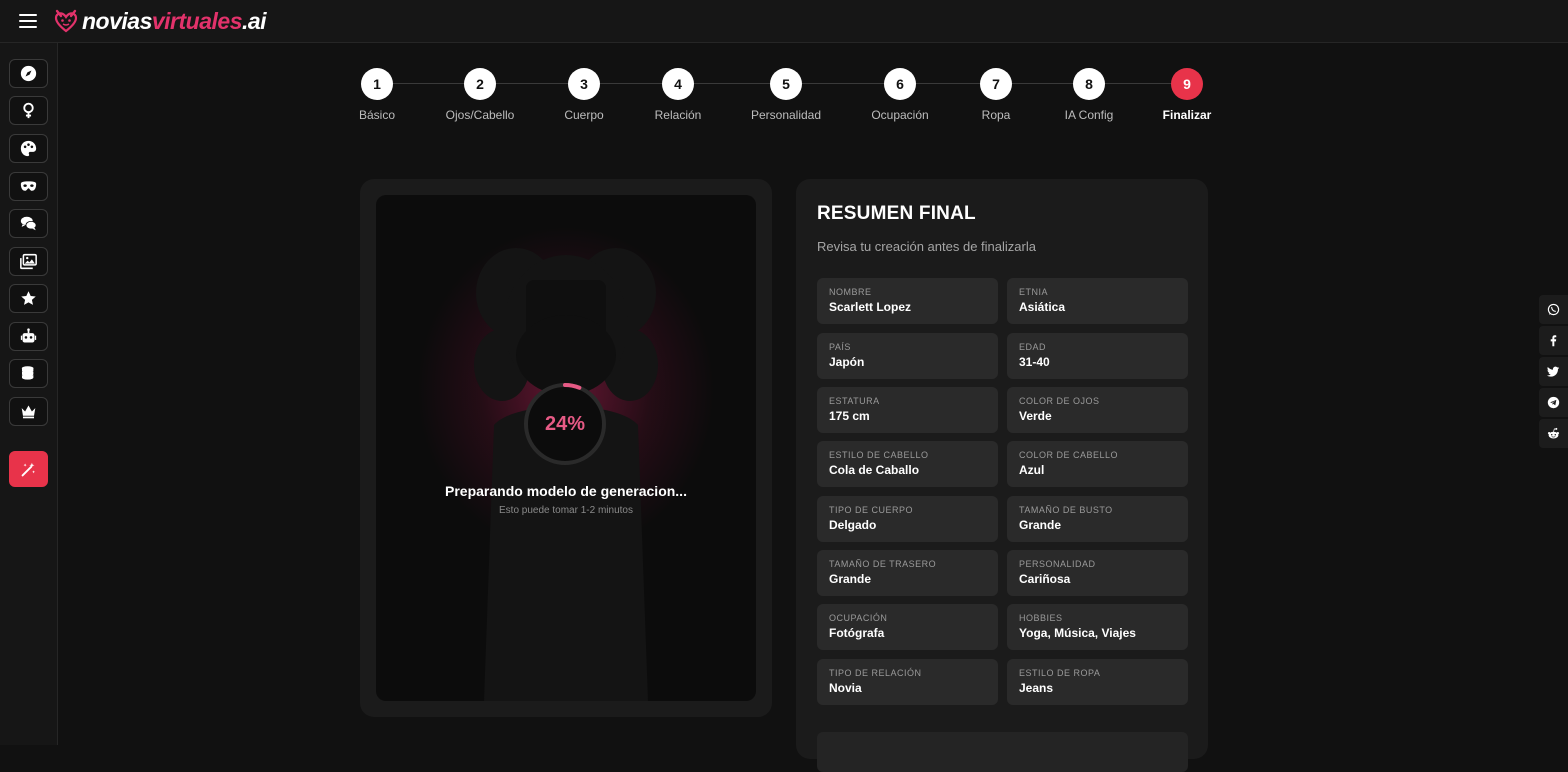 The height and width of the screenshot is (772, 1568). I want to click on step-number: 9, so click(1187, 84).